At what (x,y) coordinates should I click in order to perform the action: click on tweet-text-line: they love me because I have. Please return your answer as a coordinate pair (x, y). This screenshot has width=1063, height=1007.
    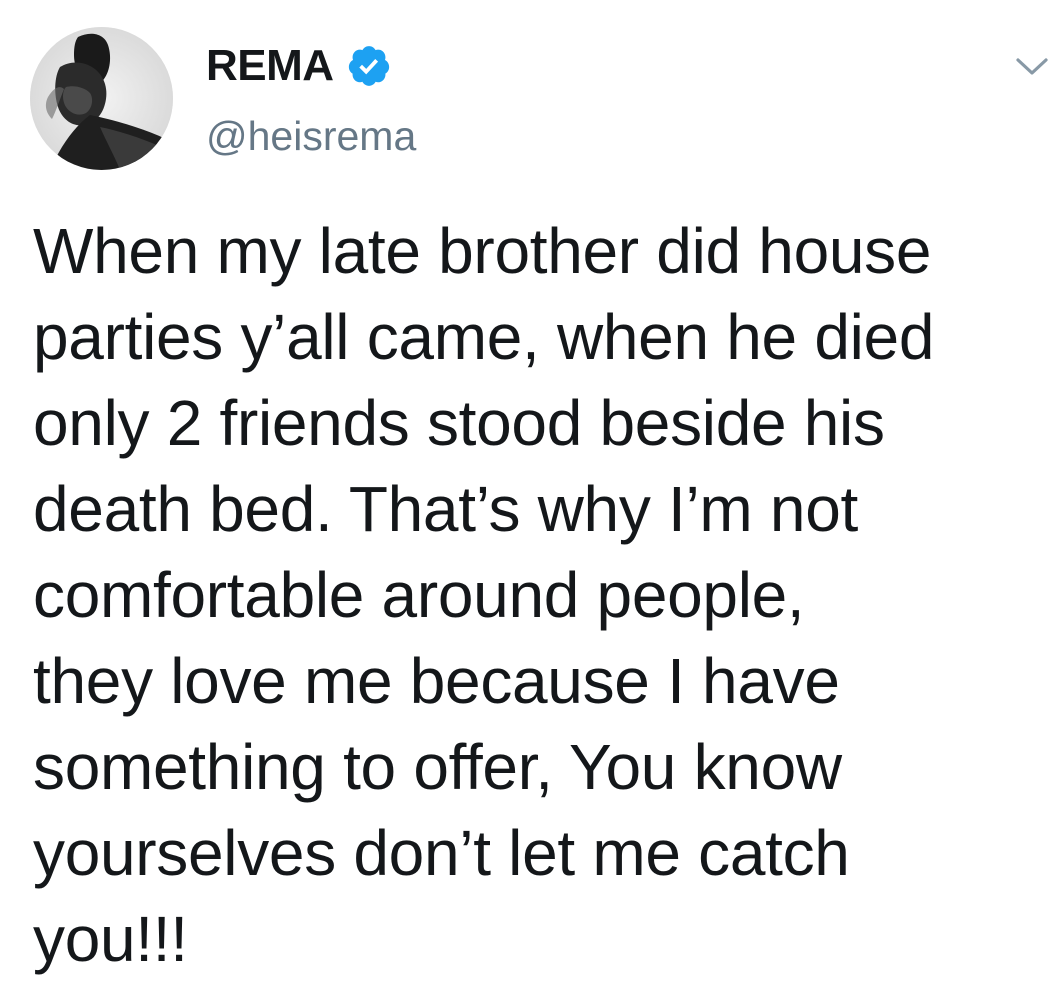
    Looking at the image, I should click on (436, 681).